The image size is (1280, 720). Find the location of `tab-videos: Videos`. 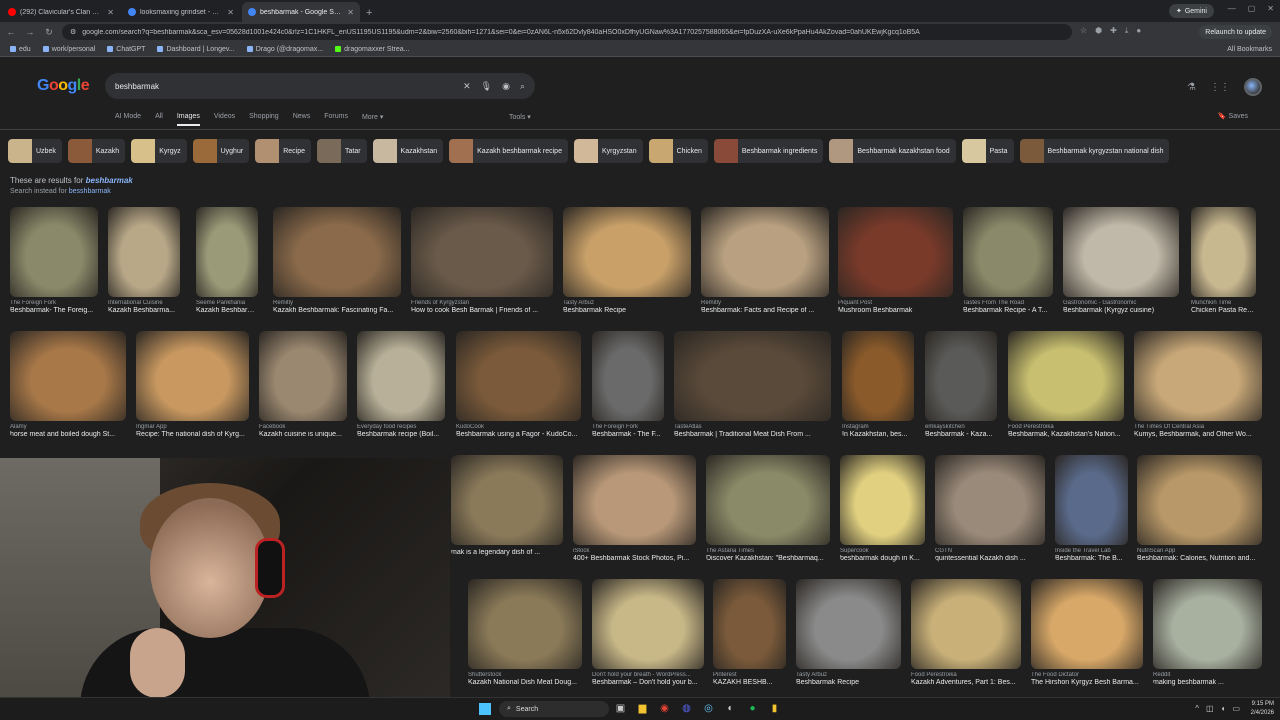

tab-videos: Videos is located at coordinates (224, 119).